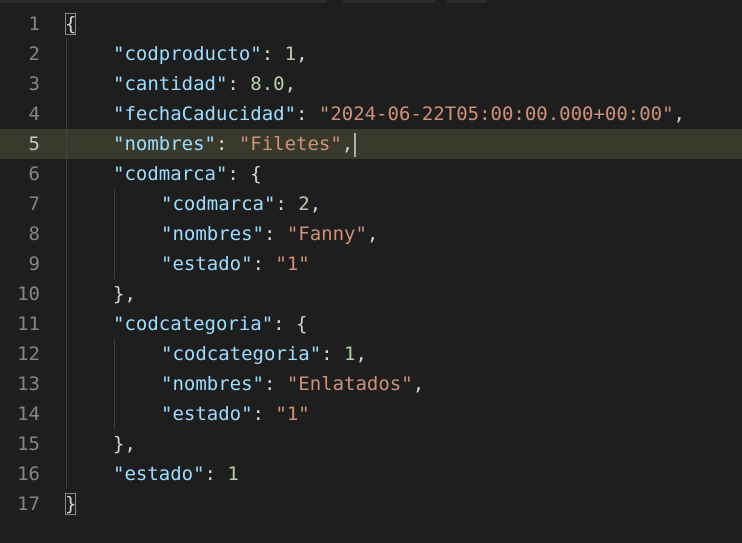  I want to click on line-number: 3, so click(34, 84).